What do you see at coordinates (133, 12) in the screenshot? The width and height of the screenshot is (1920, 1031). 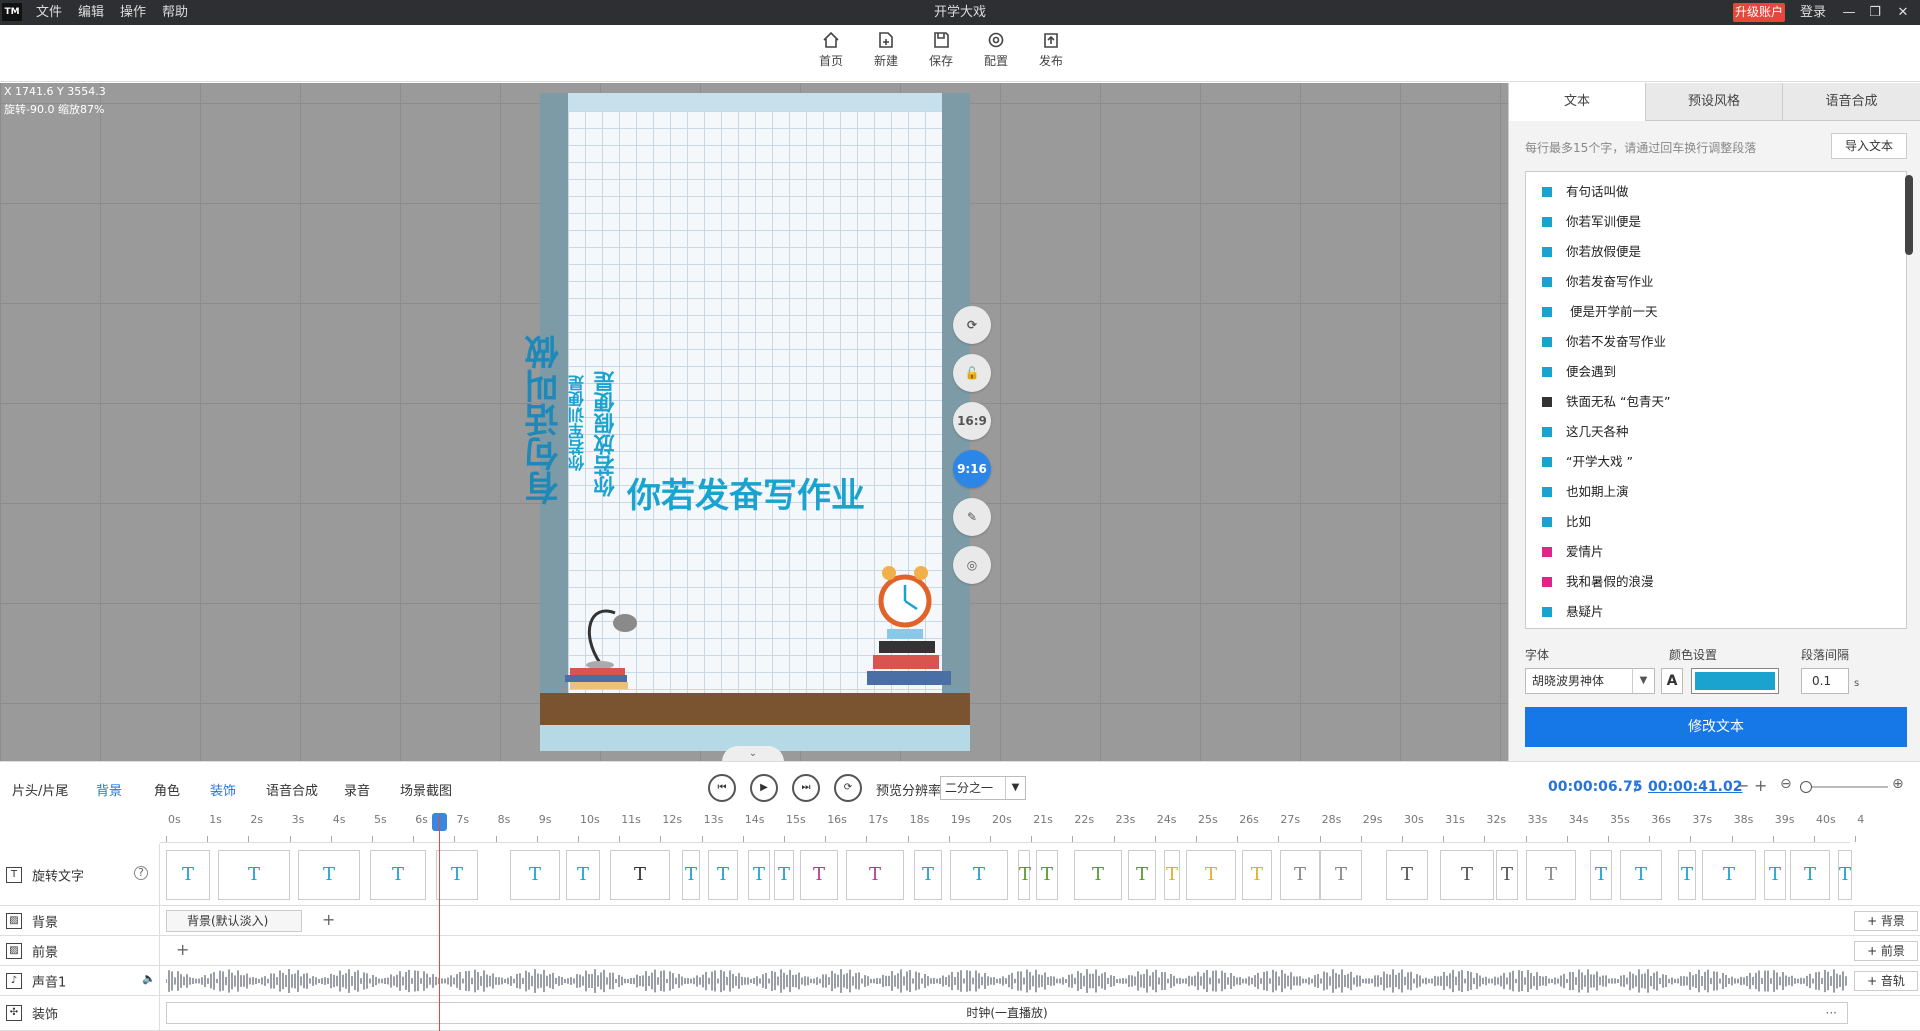 I see `menu-operate: 操作` at bounding box center [133, 12].